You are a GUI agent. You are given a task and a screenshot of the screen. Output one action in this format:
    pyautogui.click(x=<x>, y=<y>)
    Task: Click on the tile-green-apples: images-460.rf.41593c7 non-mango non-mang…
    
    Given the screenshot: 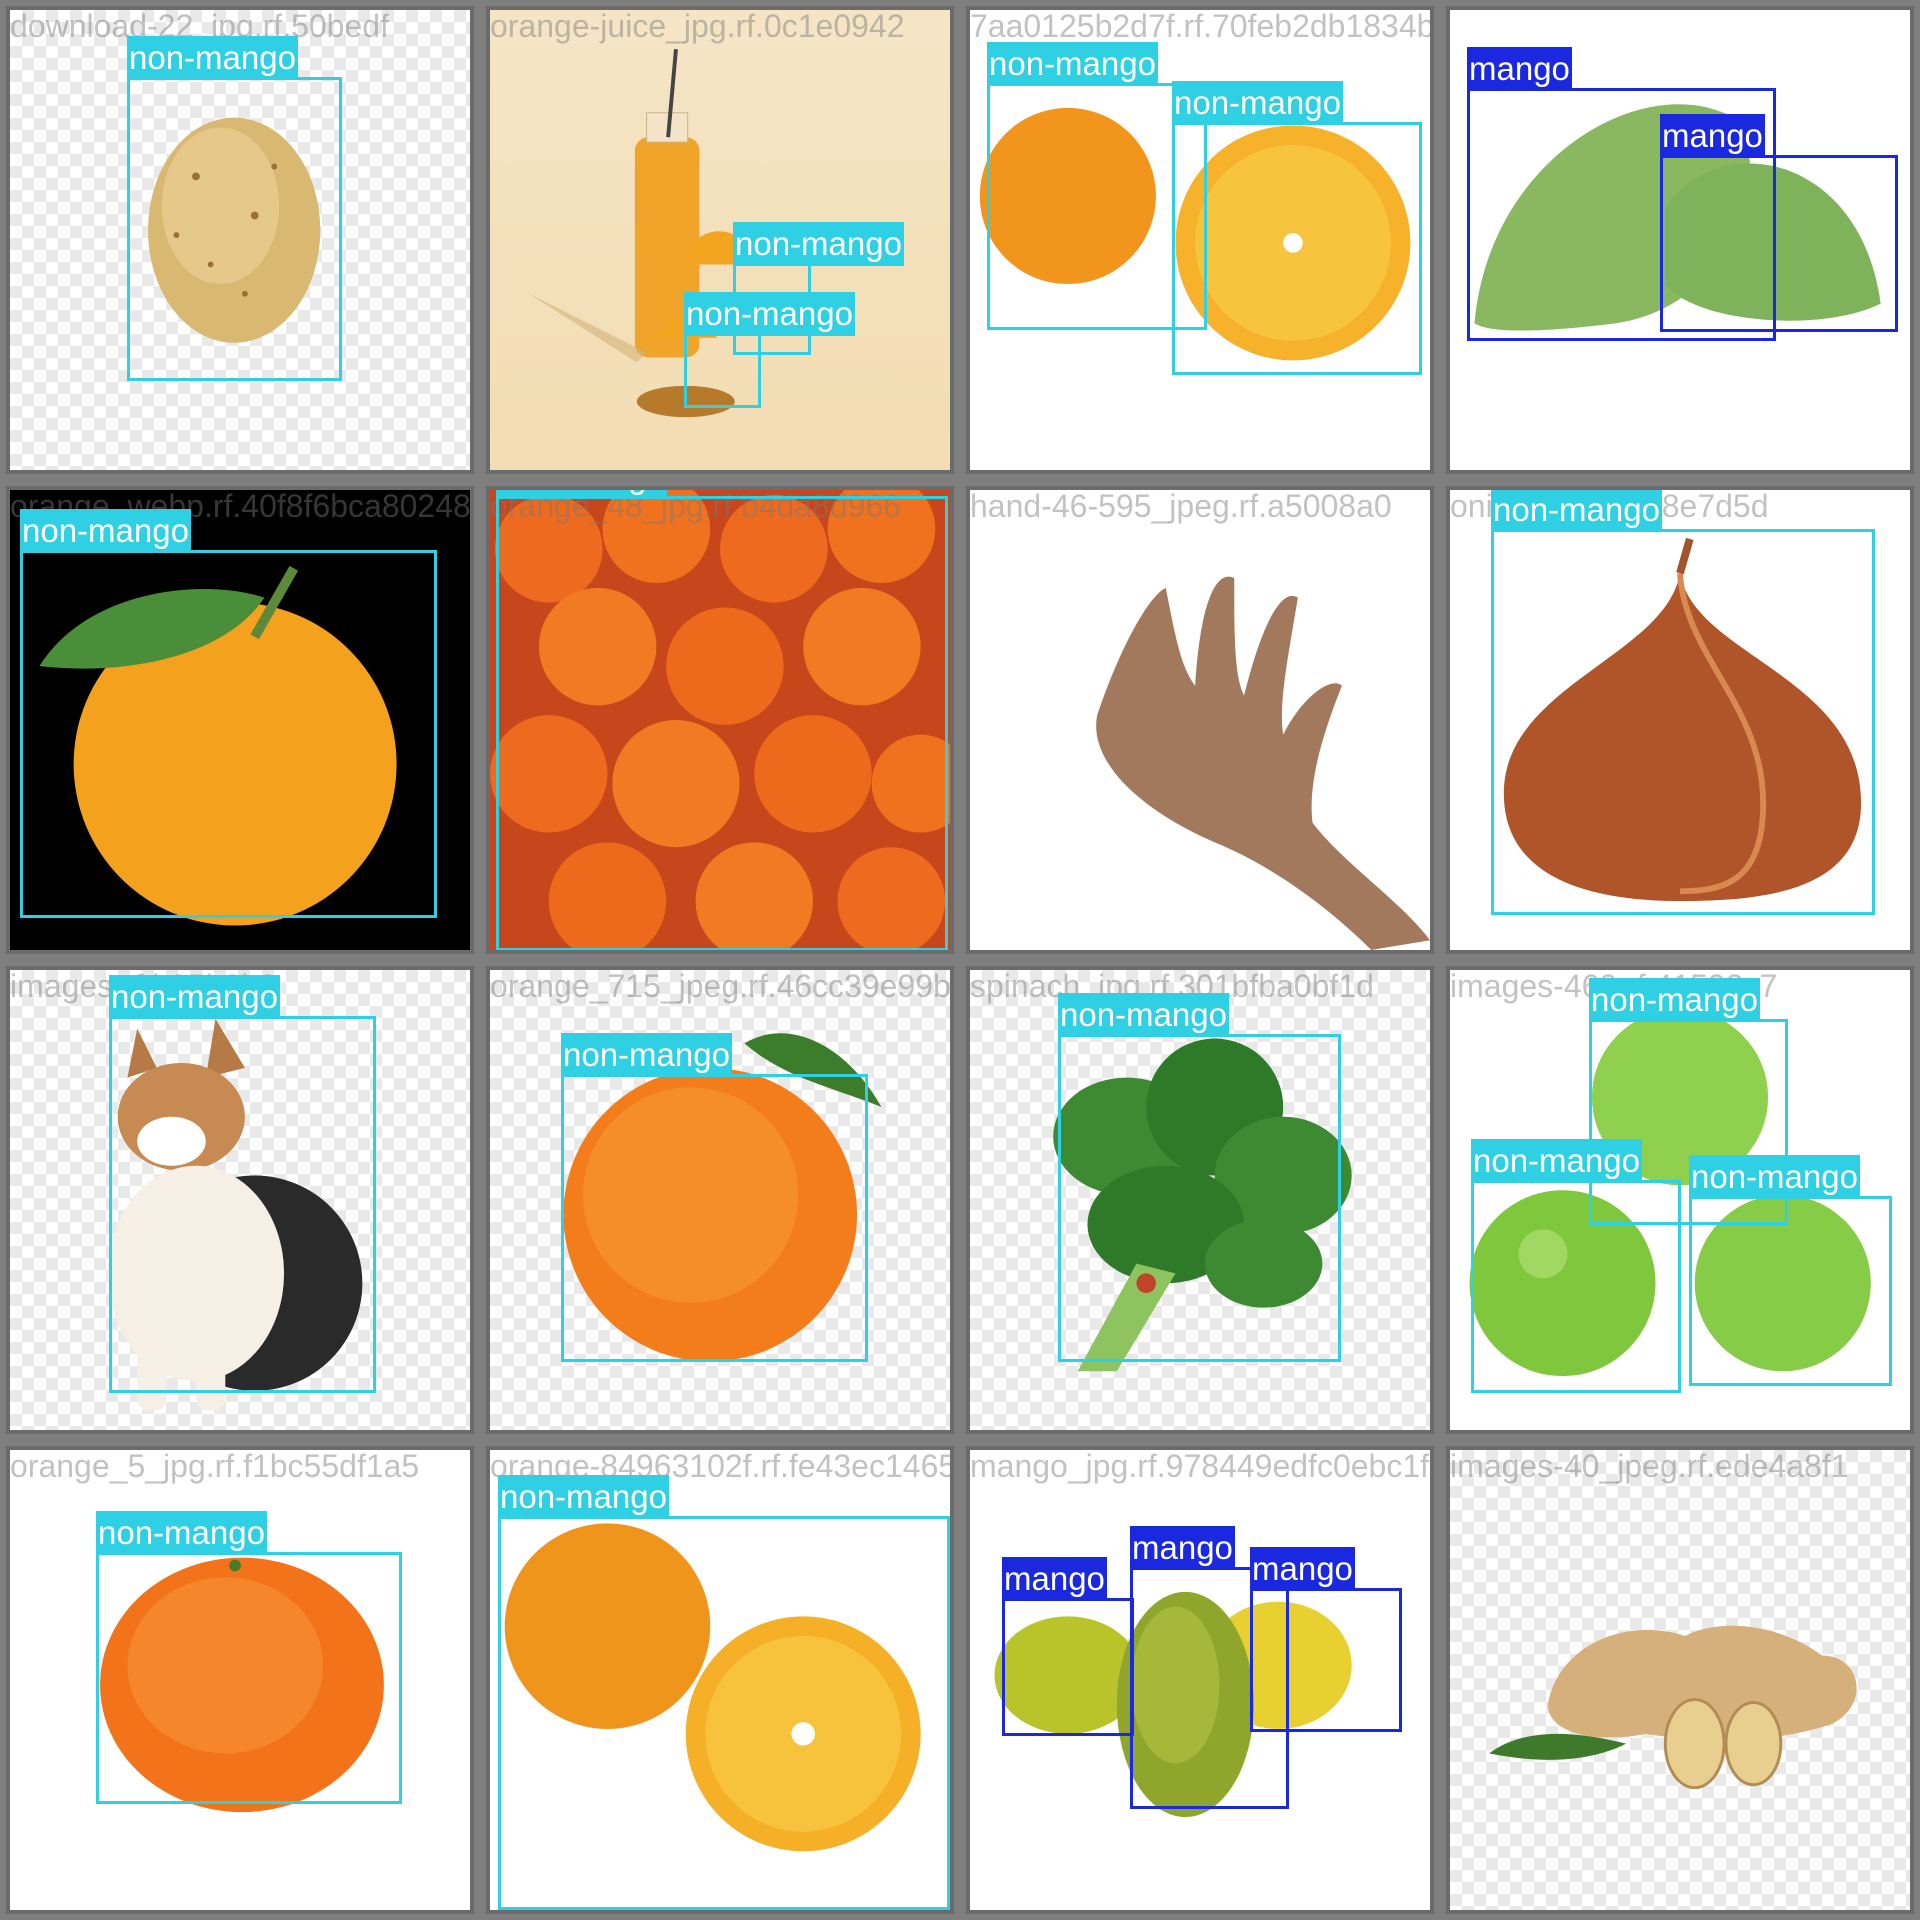 What is the action you would take?
    pyautogui.click(x=1680, y=1200)
    